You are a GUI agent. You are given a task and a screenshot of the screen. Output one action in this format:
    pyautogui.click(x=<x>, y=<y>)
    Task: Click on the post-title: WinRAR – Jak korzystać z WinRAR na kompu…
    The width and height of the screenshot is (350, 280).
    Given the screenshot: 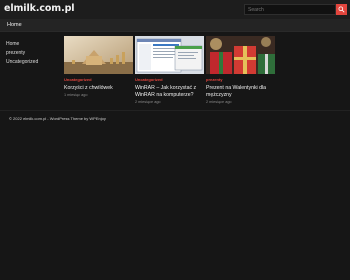 What is the action you would take?
    pyautogui.click(x=169, y=92)
    